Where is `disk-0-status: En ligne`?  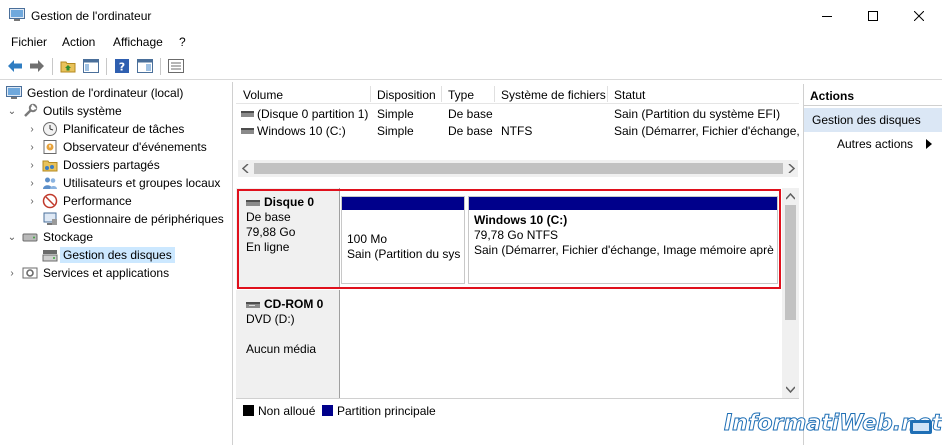 disk-0-status: En ligne is located at coordinates (268, 247).